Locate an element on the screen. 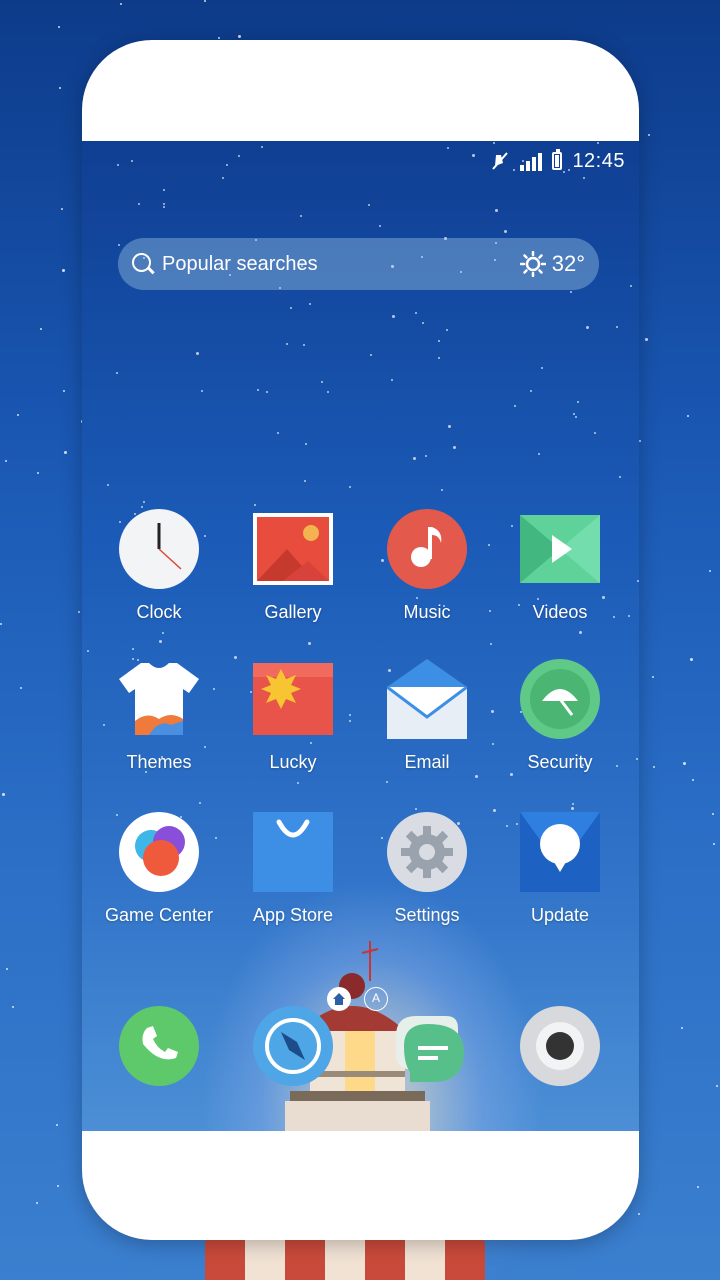 The height and width of the screenshot is (1280, 720). app-email: Email is located at coordinates (427, 716).